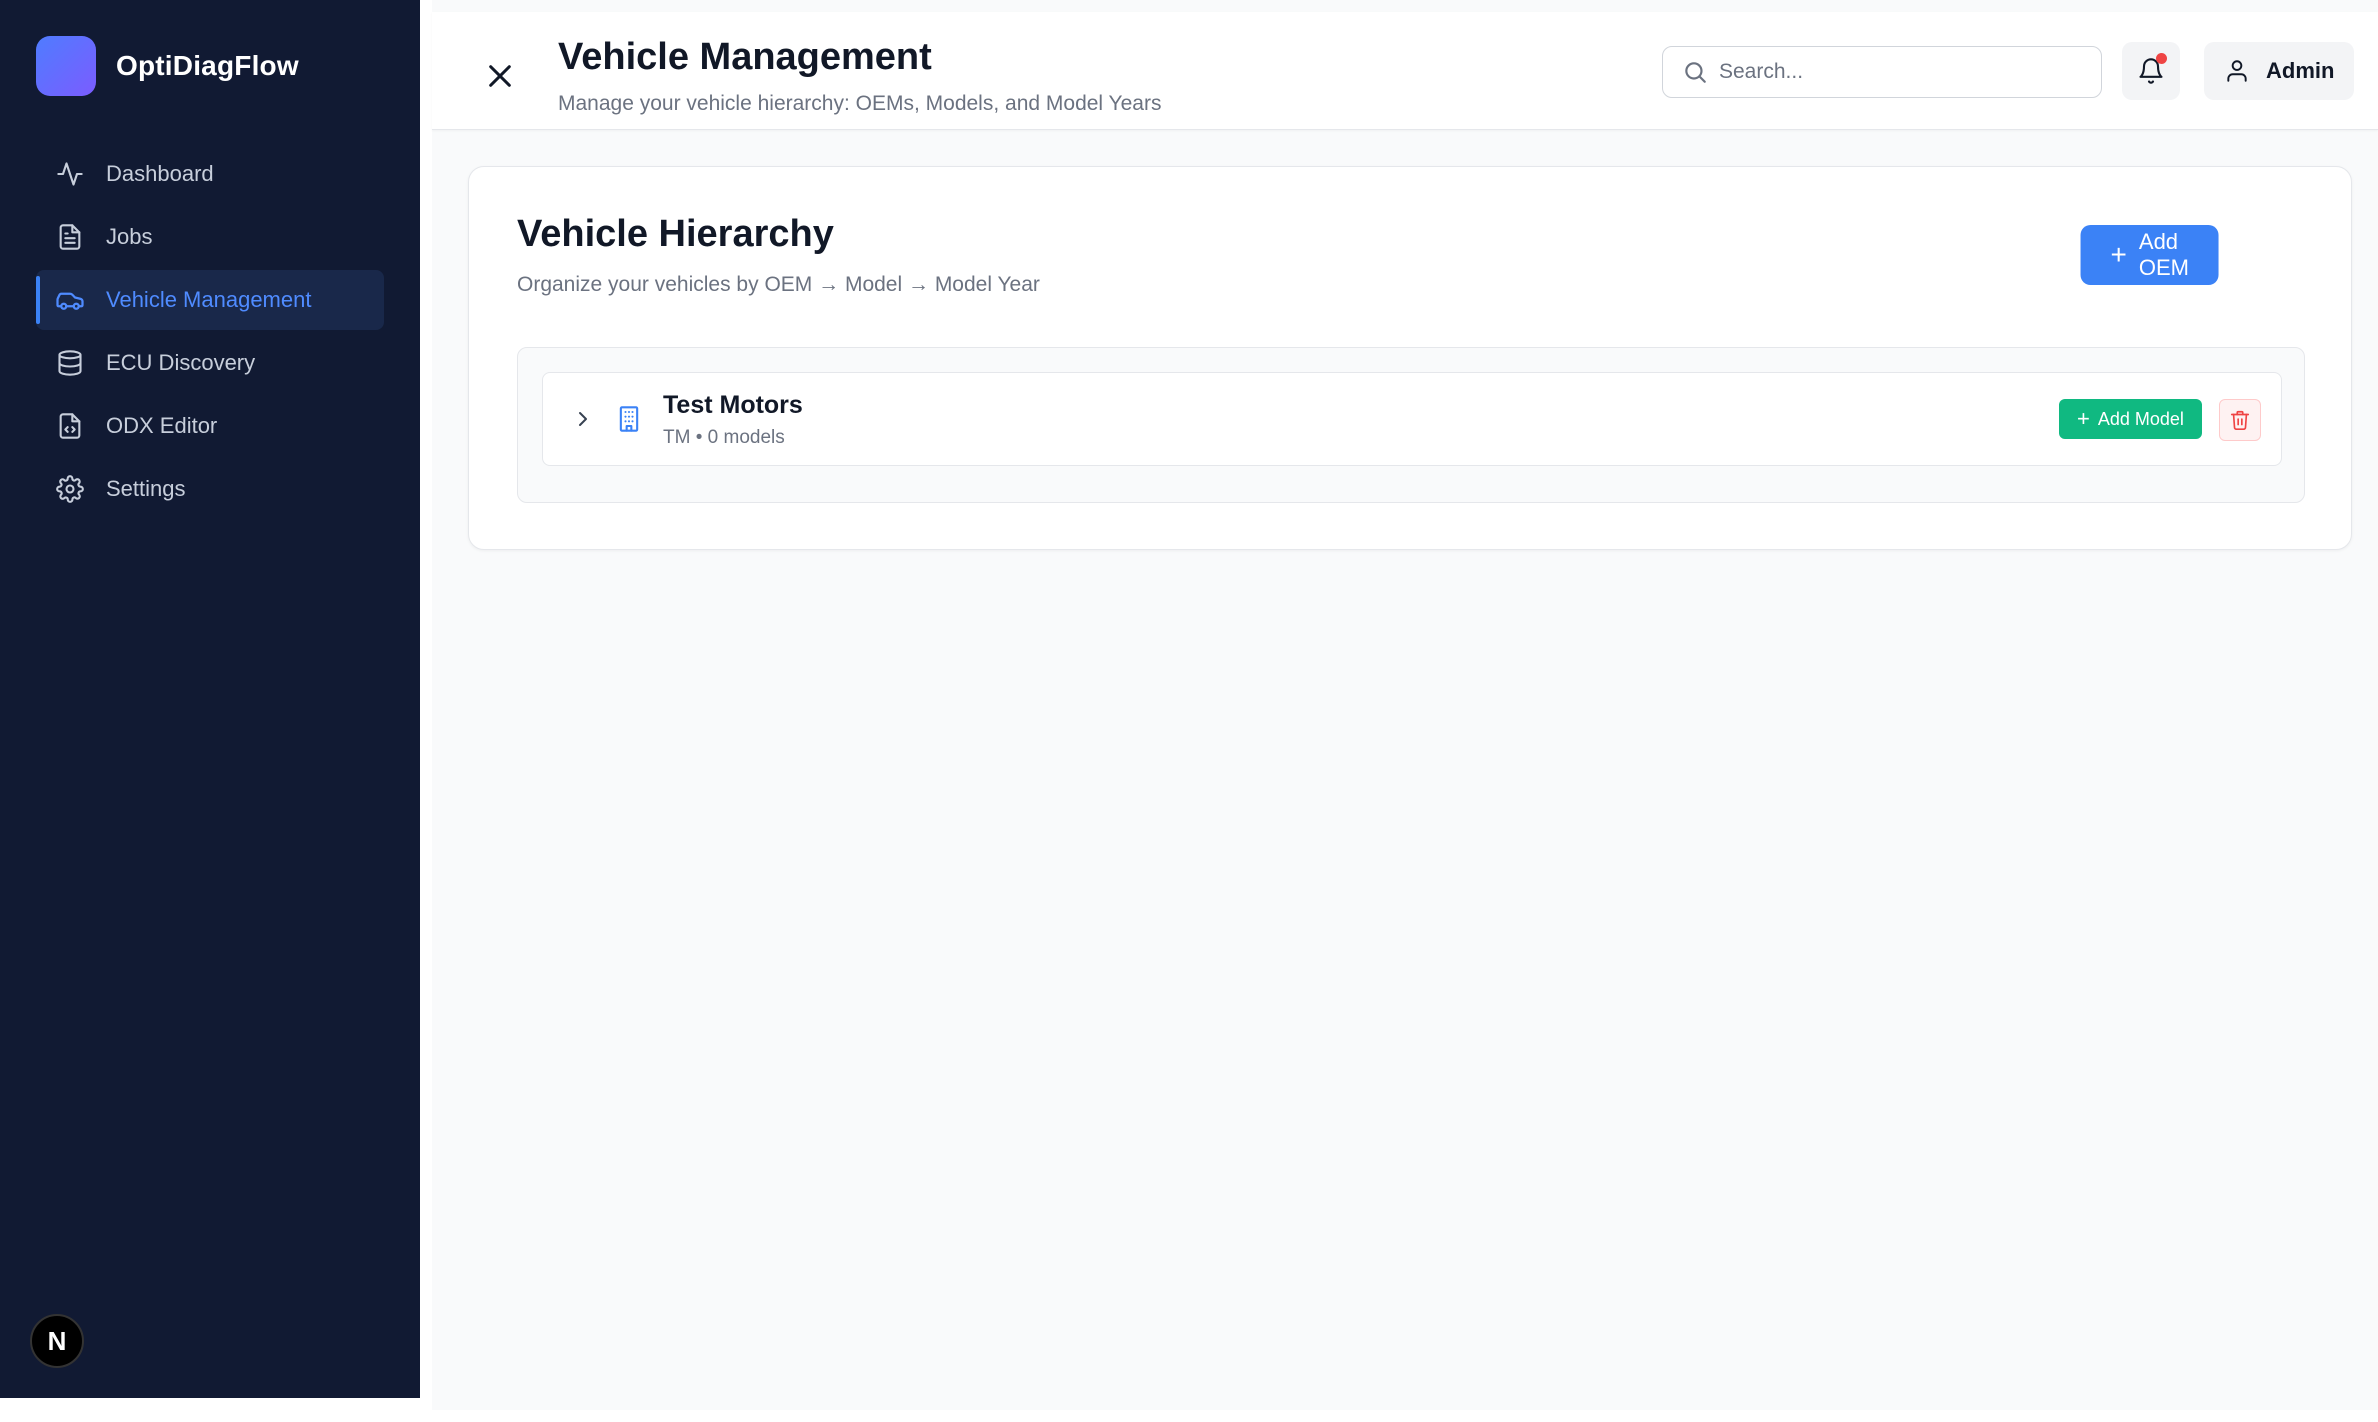  I want to click on sidebar-item-vehicle-management: Vehicle Management, so click(210, 300).